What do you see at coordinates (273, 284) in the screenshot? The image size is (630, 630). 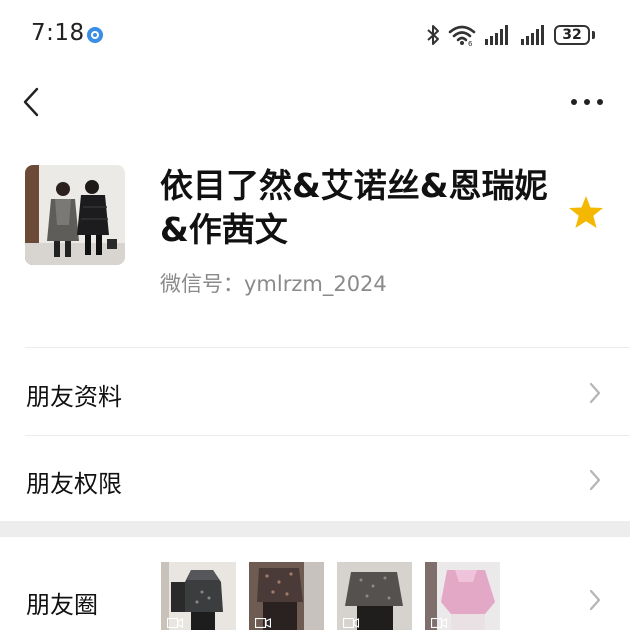 I see `wechat-id: 微信号：ymlrzm_2024` at bounding box center [273, 284].